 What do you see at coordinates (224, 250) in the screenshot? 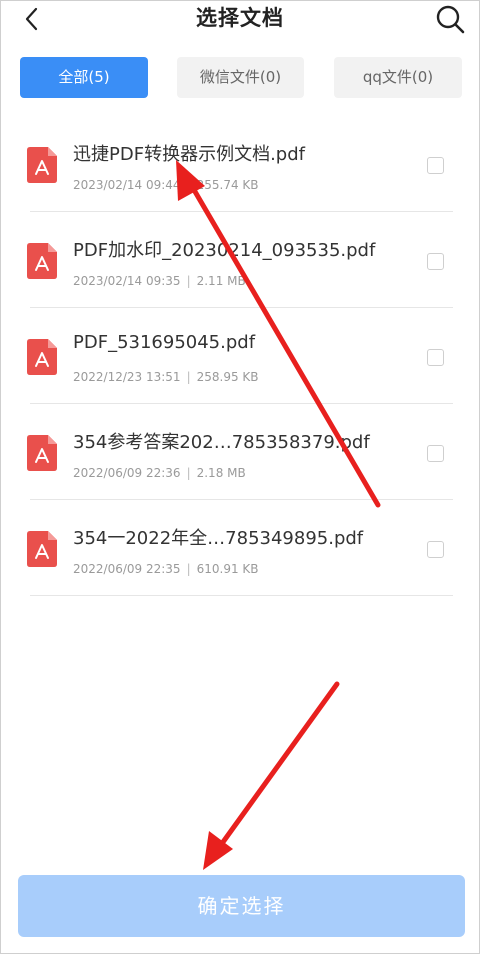
I see `file-name: PDF加水印_20230214_093535.pdf` at bounding box center [224, 250].